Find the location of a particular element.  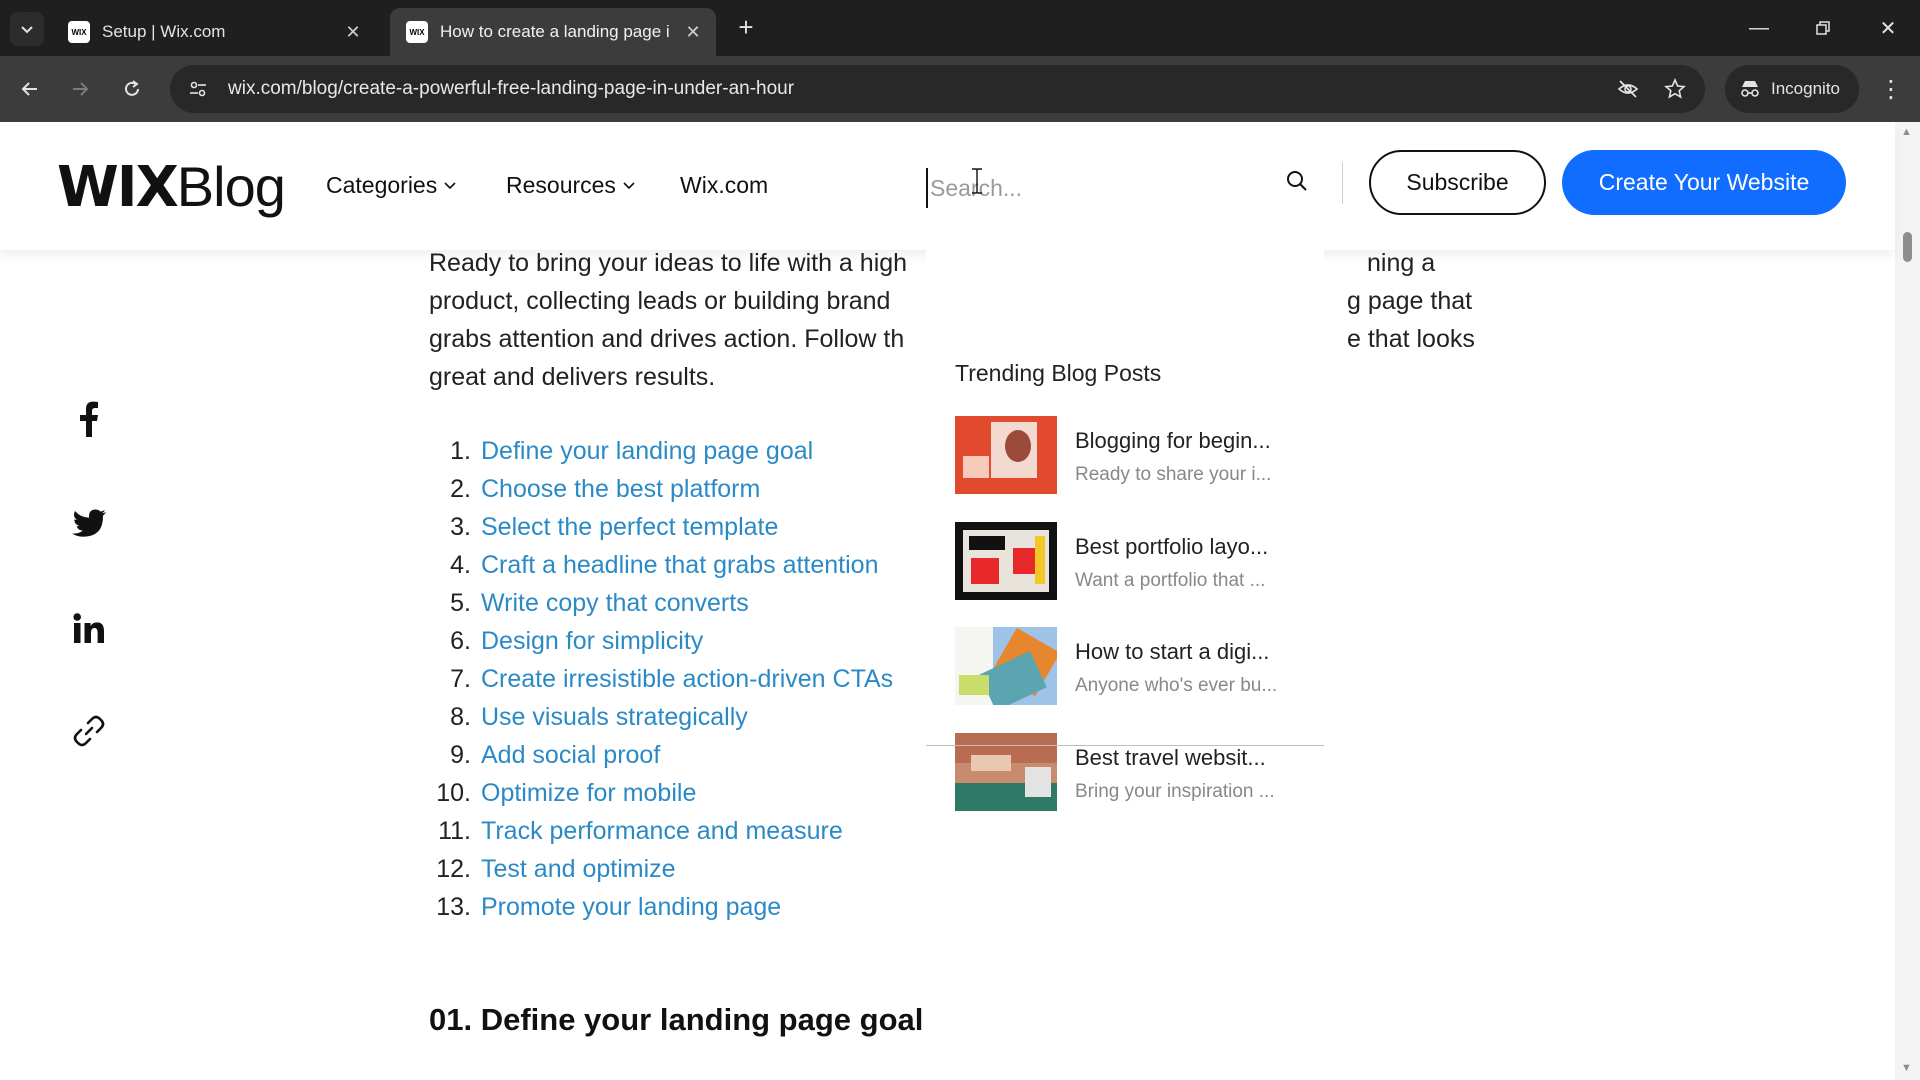

nav-resources: Resources is located at coordinates (571, 185).